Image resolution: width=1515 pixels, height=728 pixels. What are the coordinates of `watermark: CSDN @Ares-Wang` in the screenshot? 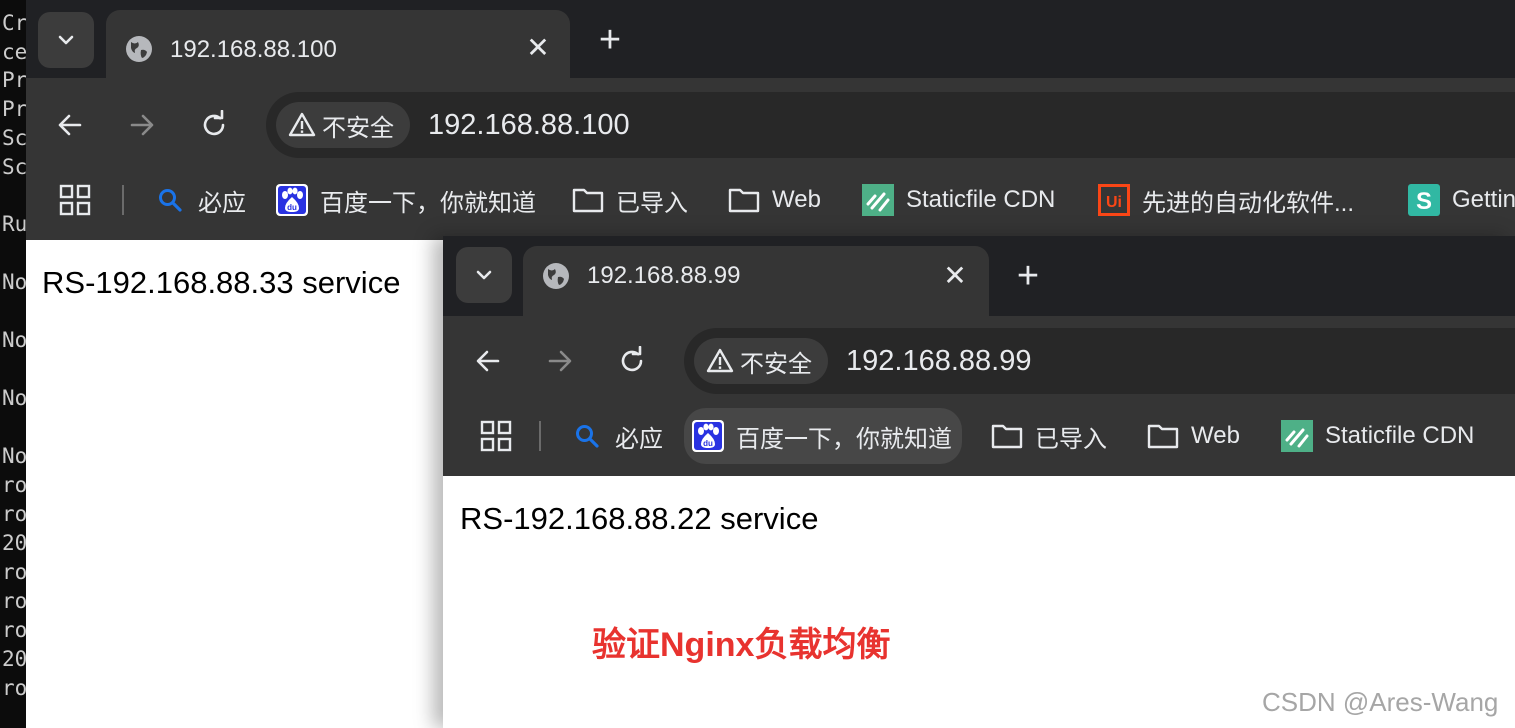 It's located at (1380, 702).